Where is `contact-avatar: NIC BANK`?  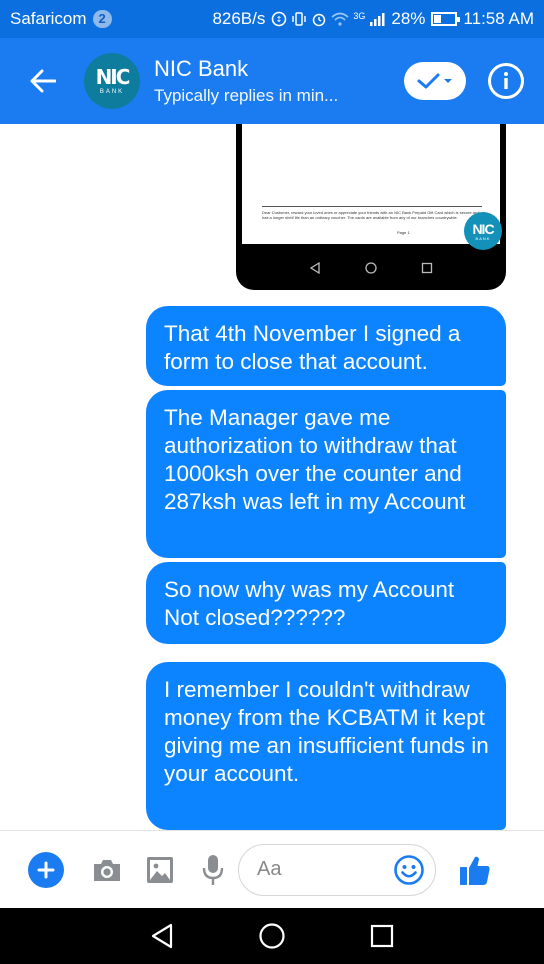 contact-avatar: NIC BANK is located at coordinates (112, 81).